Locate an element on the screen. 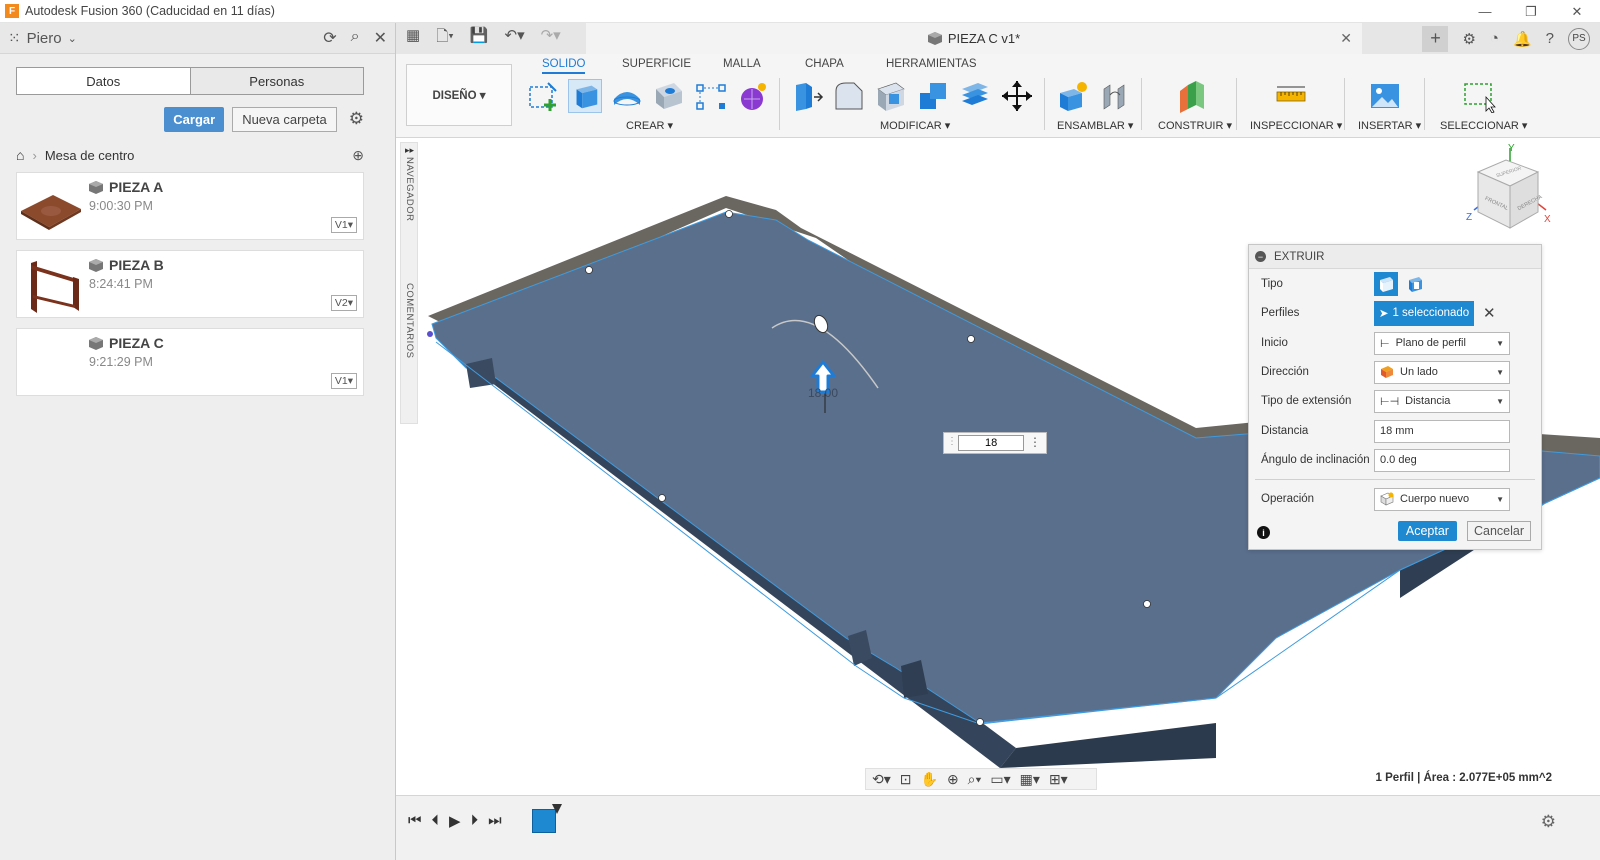 The width and height of the screenshot is (1600, 860). group-seleccionar: SELECCIONAR ▾ is located at coordinates (1483, 125).